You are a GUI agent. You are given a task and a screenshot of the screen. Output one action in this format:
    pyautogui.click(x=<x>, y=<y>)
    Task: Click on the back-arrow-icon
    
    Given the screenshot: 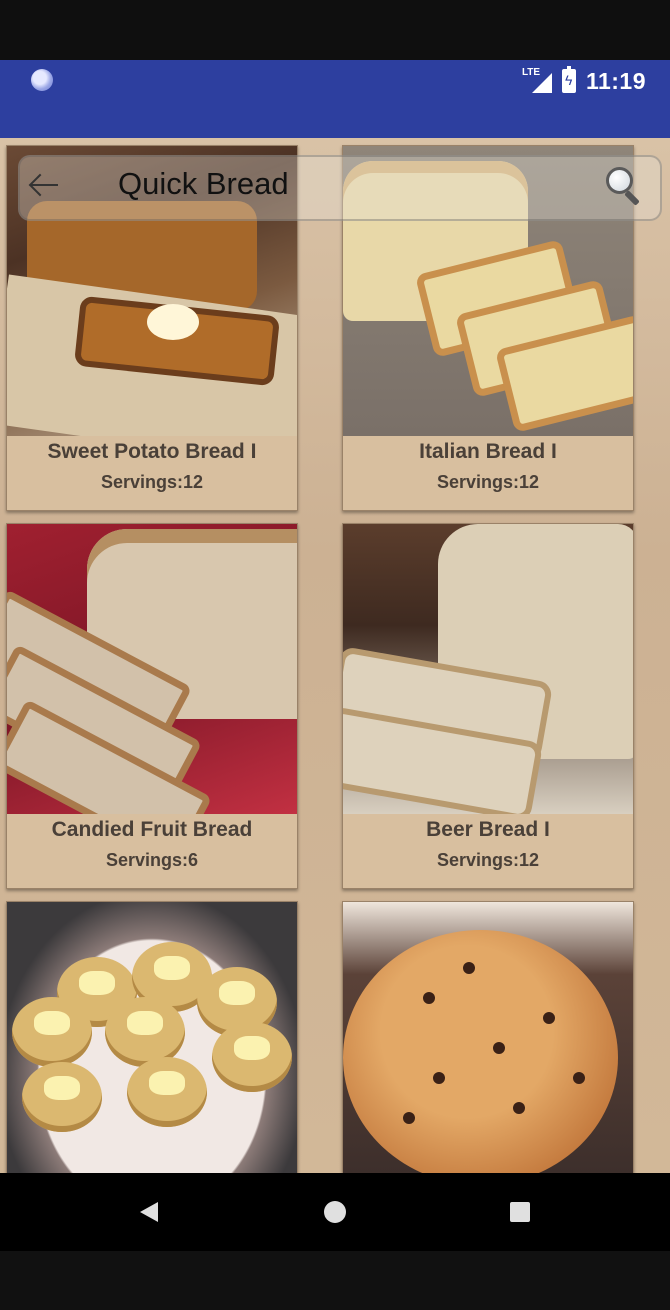 What is the action you would take?
    pyautogui.click(x=46, y=185)
    